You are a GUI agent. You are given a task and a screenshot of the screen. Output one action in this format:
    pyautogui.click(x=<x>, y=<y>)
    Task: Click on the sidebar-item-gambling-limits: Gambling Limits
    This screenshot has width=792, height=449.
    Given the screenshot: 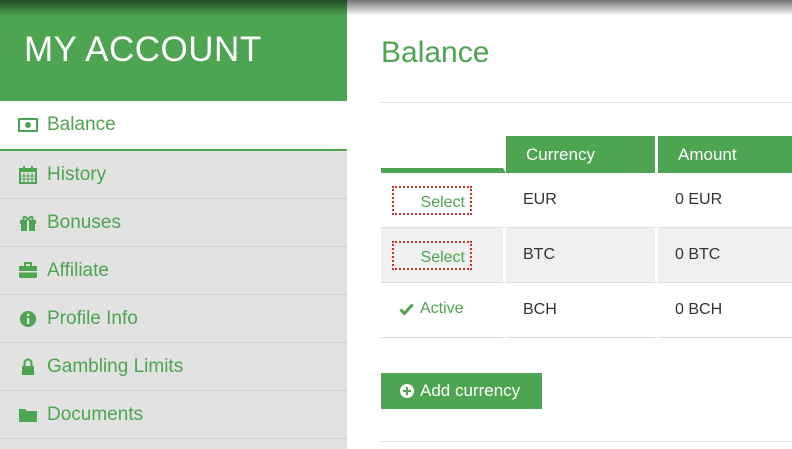 What is the action you would take?
    pyautogui.click(x=173, y=367)
    